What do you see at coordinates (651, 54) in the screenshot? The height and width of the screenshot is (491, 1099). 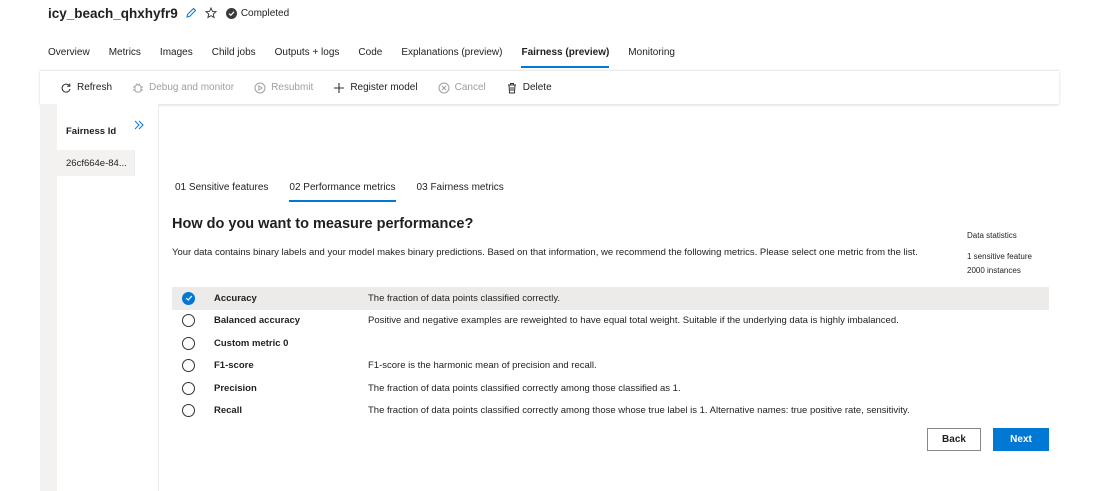 I see `tab-monitoring: Monitoring` at bounding box center [651, 54].